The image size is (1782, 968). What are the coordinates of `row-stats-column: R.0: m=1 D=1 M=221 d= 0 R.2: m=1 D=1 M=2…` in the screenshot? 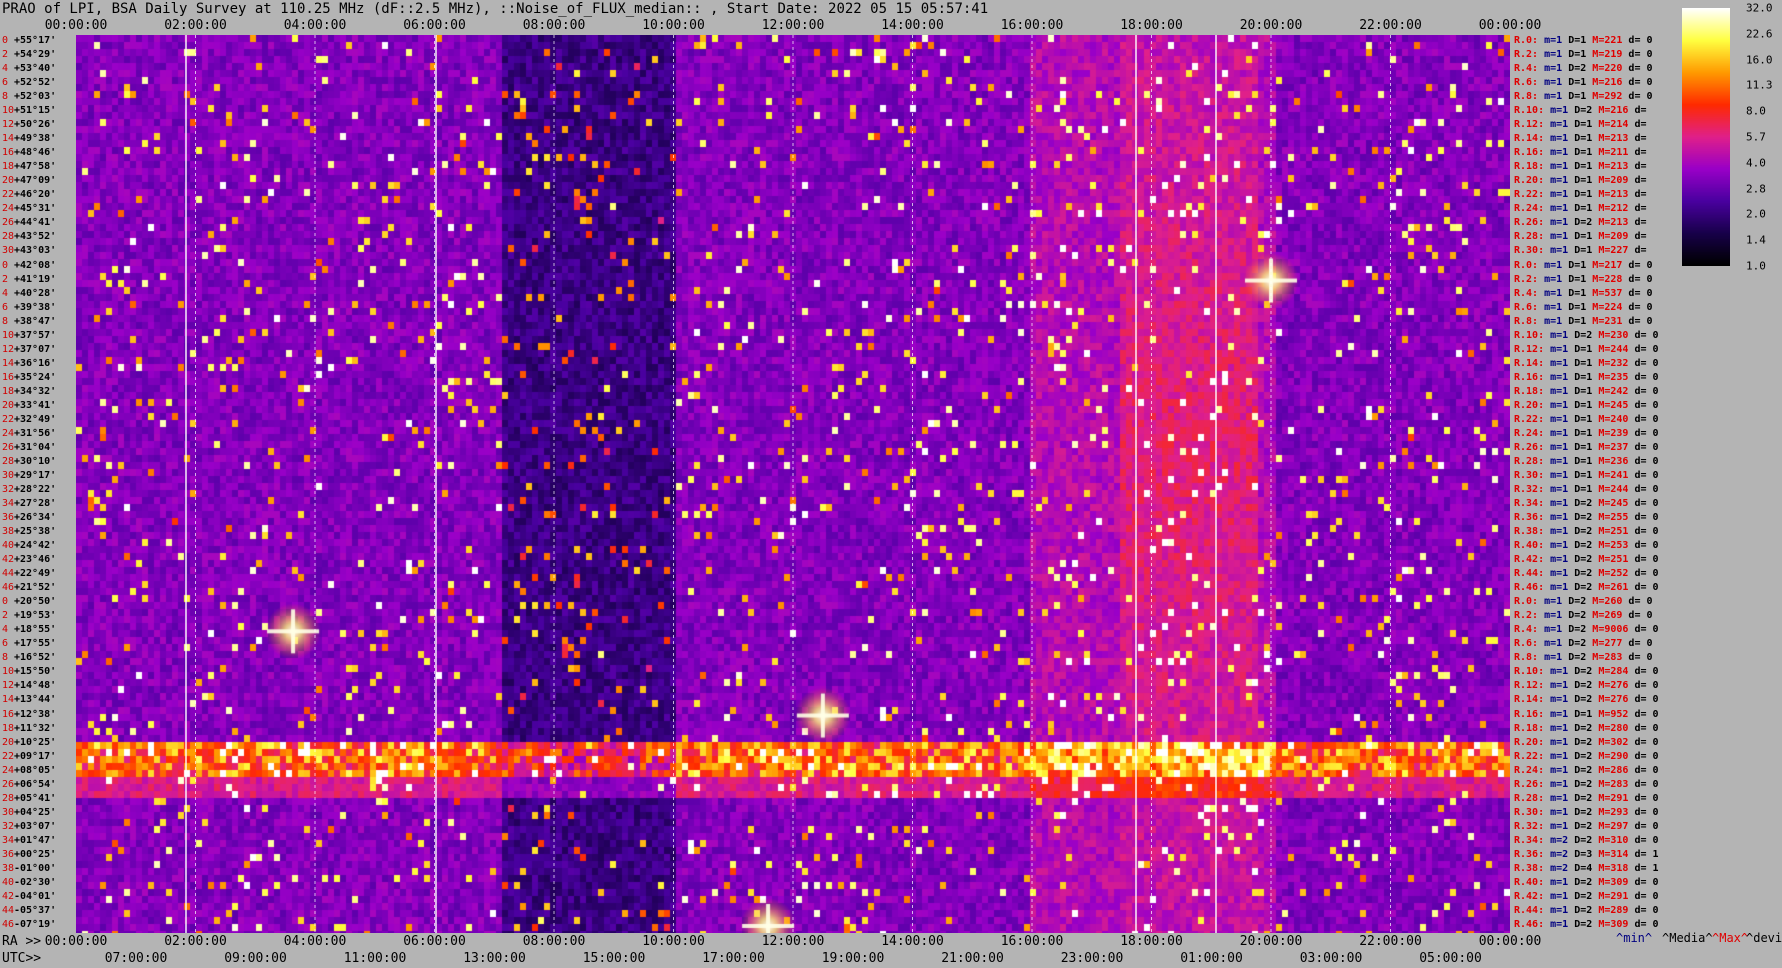 It's located at (1597, 484).